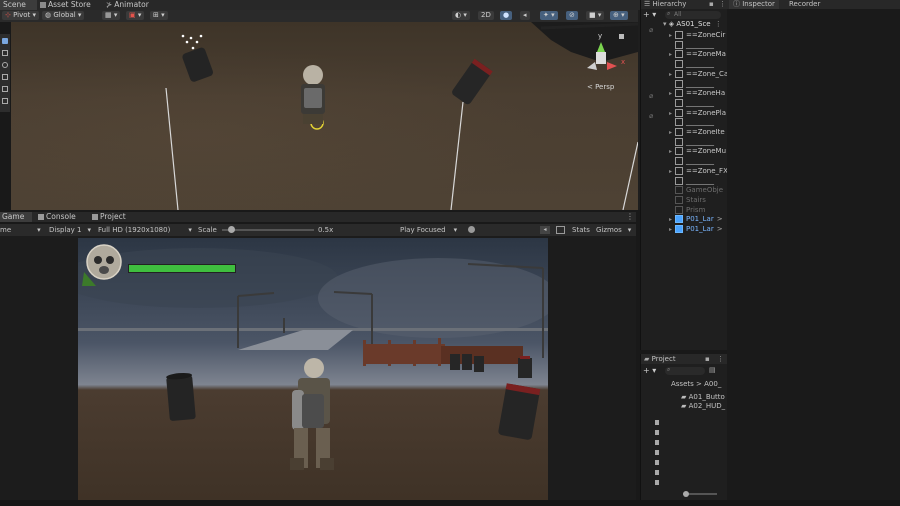 The width and height of the screenshot is (900, 506). Describe the element at coordinates (684, 359) in the screenshot. I see `project-tab: ▰ Project ▪ ⋮` at that location.